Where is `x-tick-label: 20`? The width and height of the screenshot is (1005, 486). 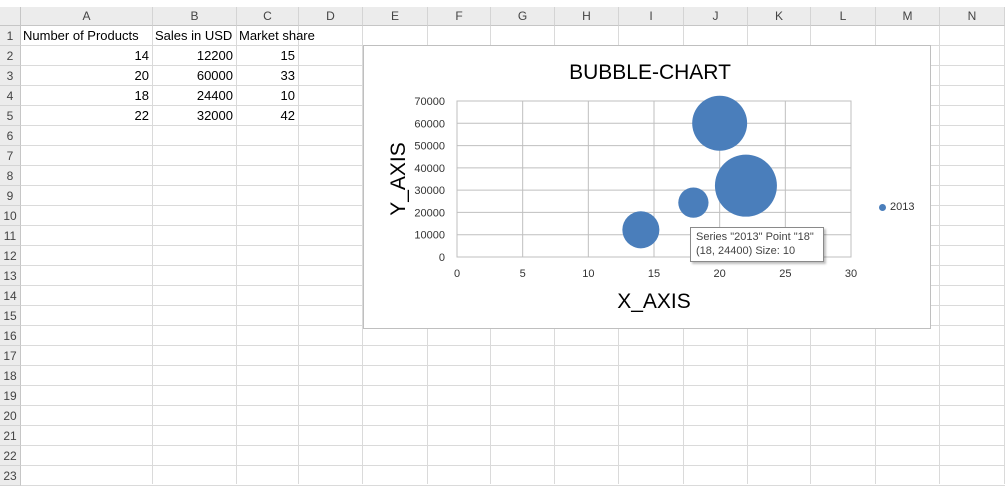
x-tick-label: 20 is located at coordinates (720, 274).